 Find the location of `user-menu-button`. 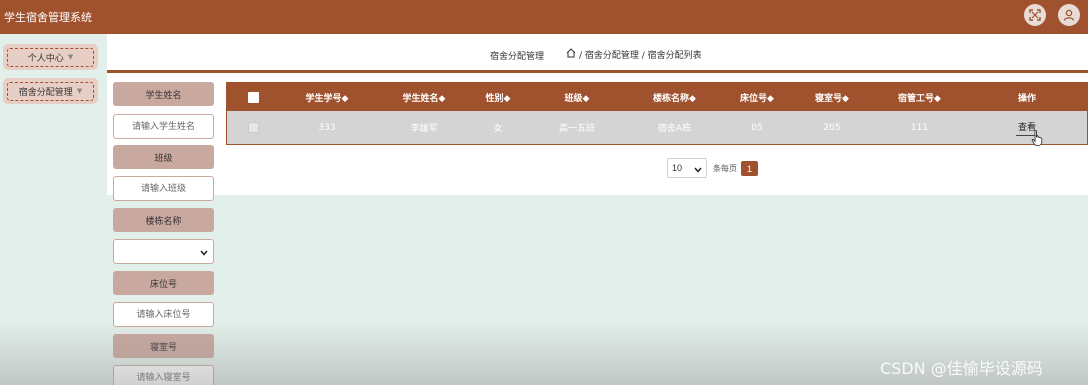

user-menu-button is located at coordinates (1069, 15).